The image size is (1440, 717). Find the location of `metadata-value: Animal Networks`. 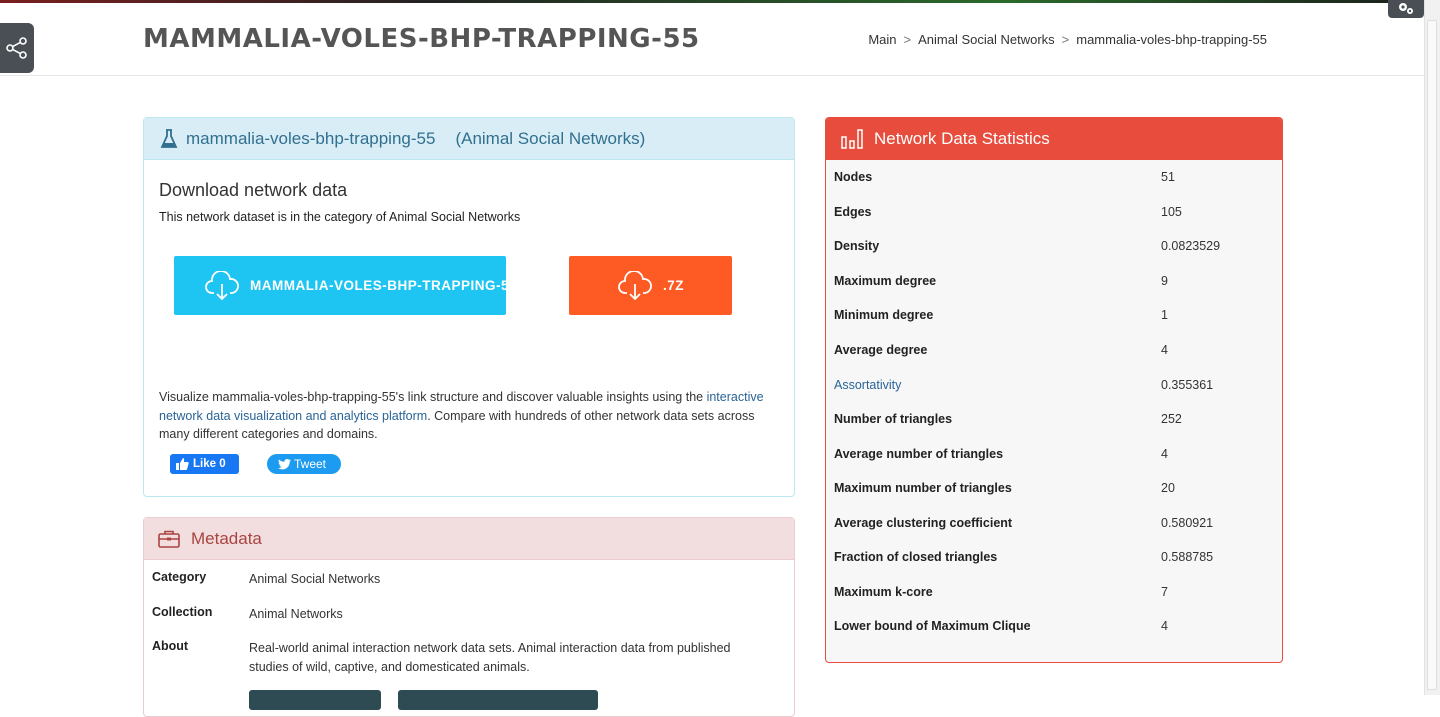

metadata-value: Animal Networks is located at coordinates (296, 614).